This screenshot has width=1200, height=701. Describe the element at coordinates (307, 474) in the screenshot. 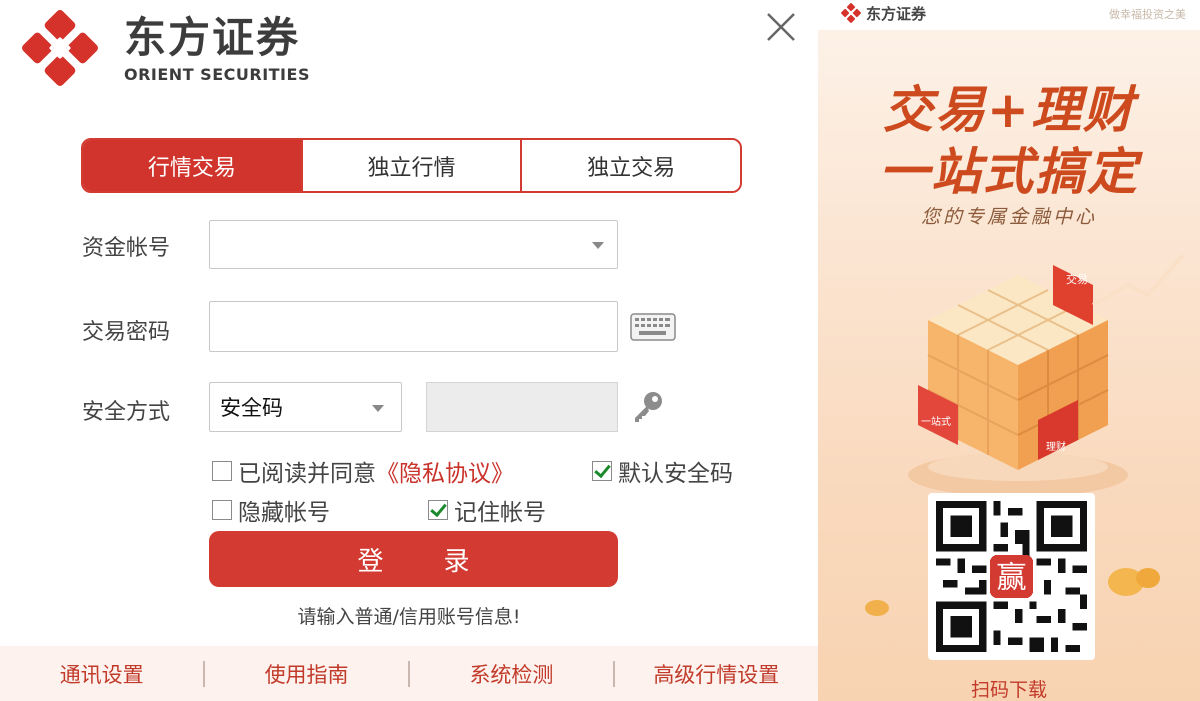

I see `agree-label: 已阅读并同意` at that location.